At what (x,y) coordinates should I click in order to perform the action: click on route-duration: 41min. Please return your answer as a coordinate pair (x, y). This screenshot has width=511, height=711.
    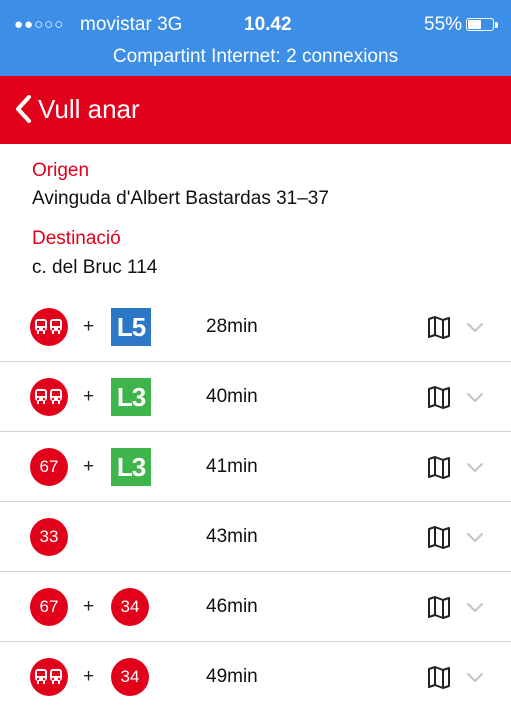
    Looking at the image, I should click on (232, 466).